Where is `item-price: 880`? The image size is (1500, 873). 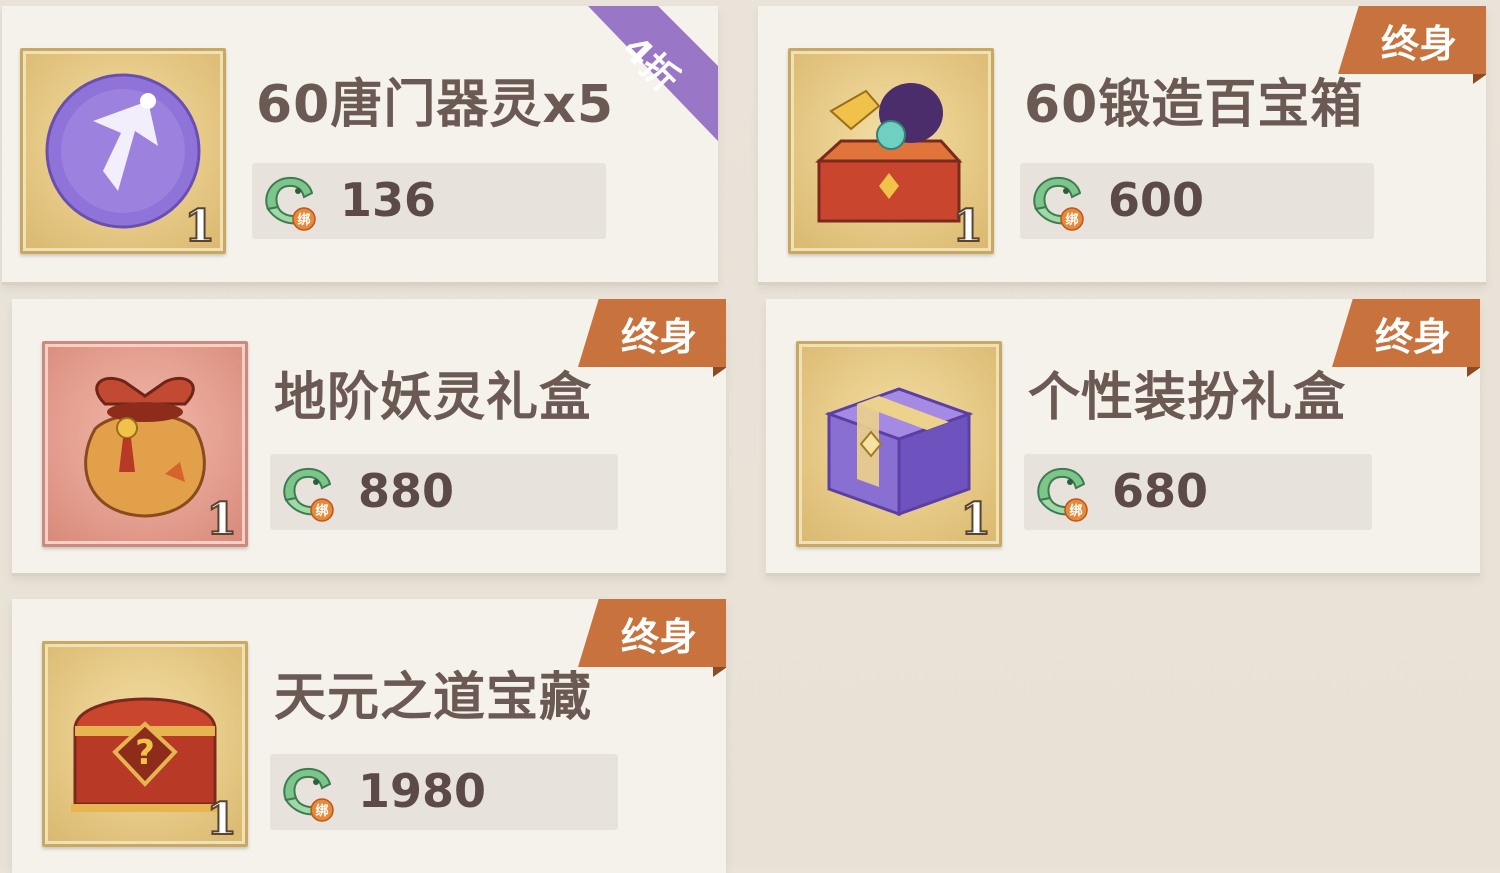 item-price: 880 is located at coordinates (406, 491).